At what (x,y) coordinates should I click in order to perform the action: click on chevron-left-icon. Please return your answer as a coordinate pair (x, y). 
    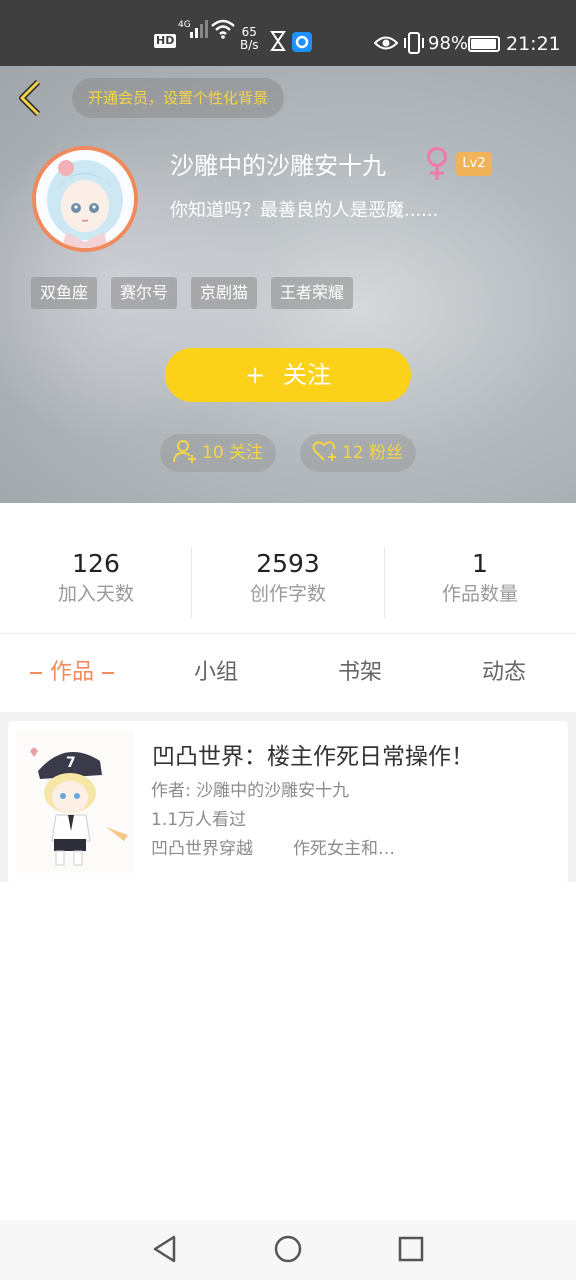
    Looking at the image, I should click on (30, 98).